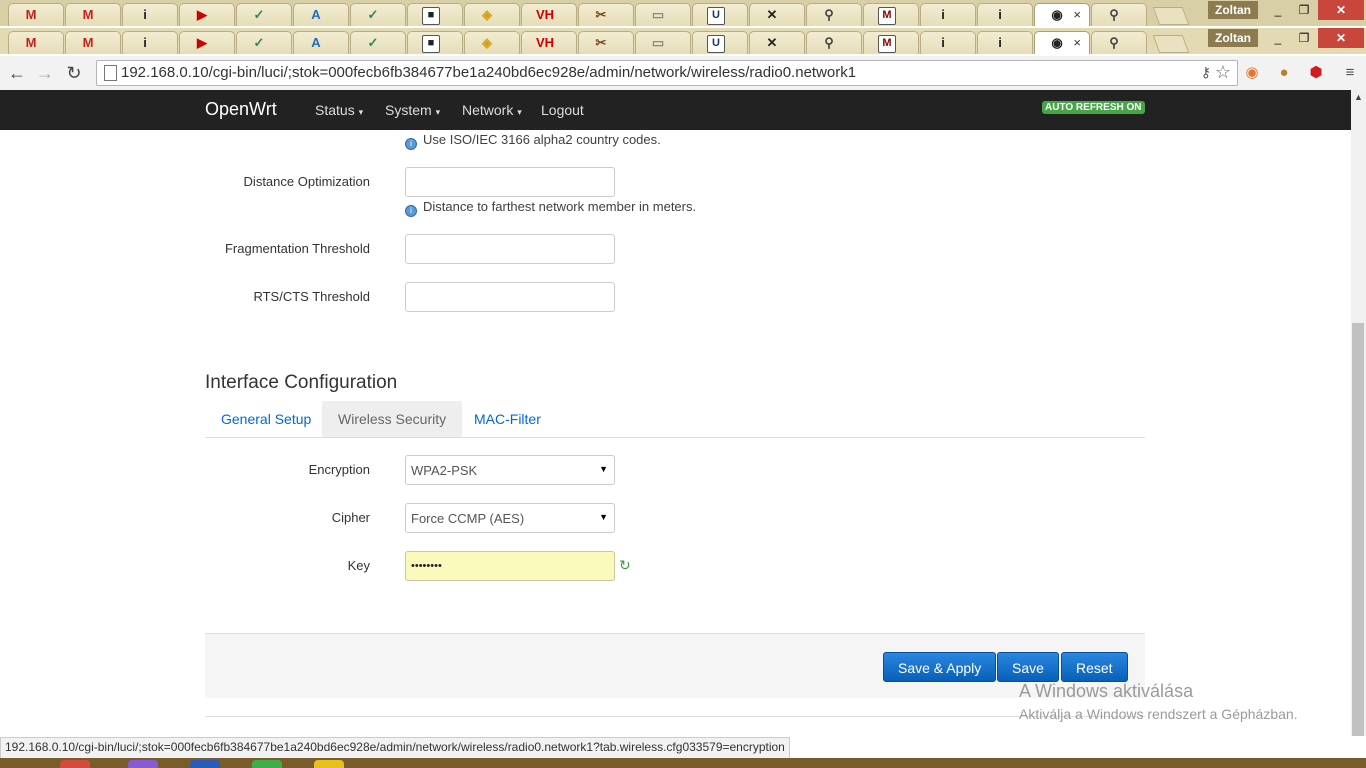 This screenshot has height=768, width=1366. What do you see at coordinates (1350, 73) in the screenshot?
I see `menu-icon: ≡` at bounding box center [1350, 73].